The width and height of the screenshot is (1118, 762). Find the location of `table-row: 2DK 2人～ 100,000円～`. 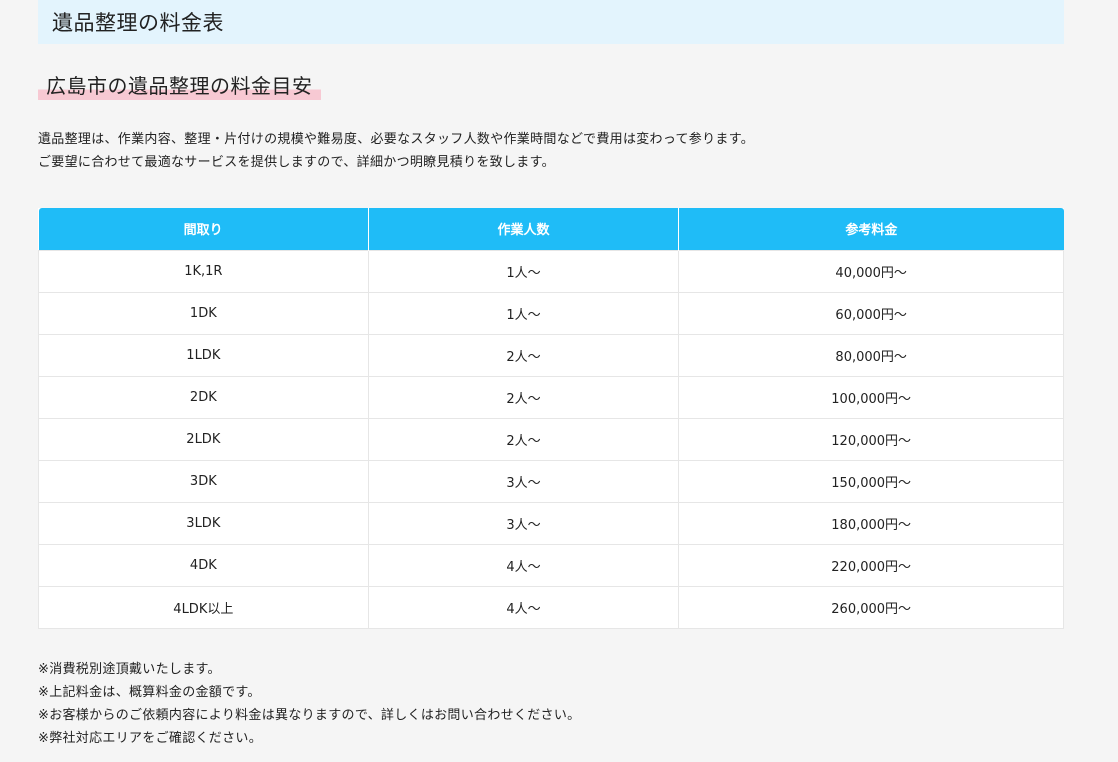

table-row: 2DK 2人～ 100,000円～ is located at coordinates (551, 397).